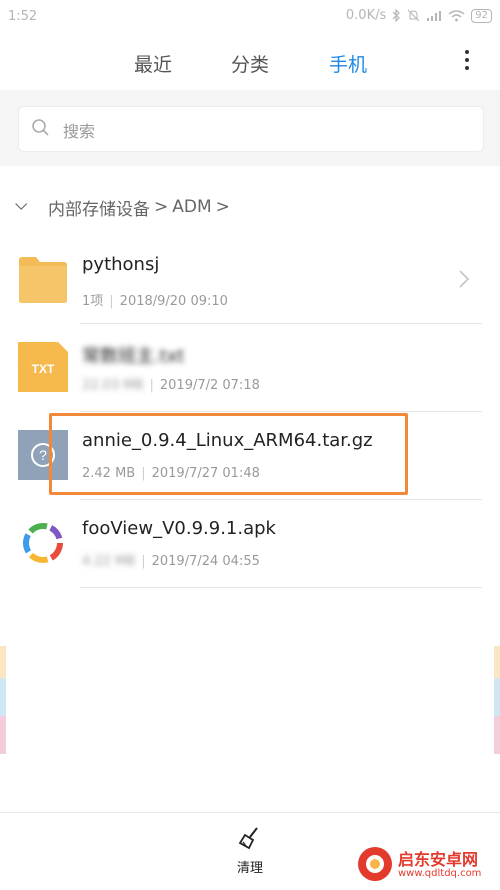 The image size is (500, 890). I want to click on edge-strip-right, so click(497, 700).